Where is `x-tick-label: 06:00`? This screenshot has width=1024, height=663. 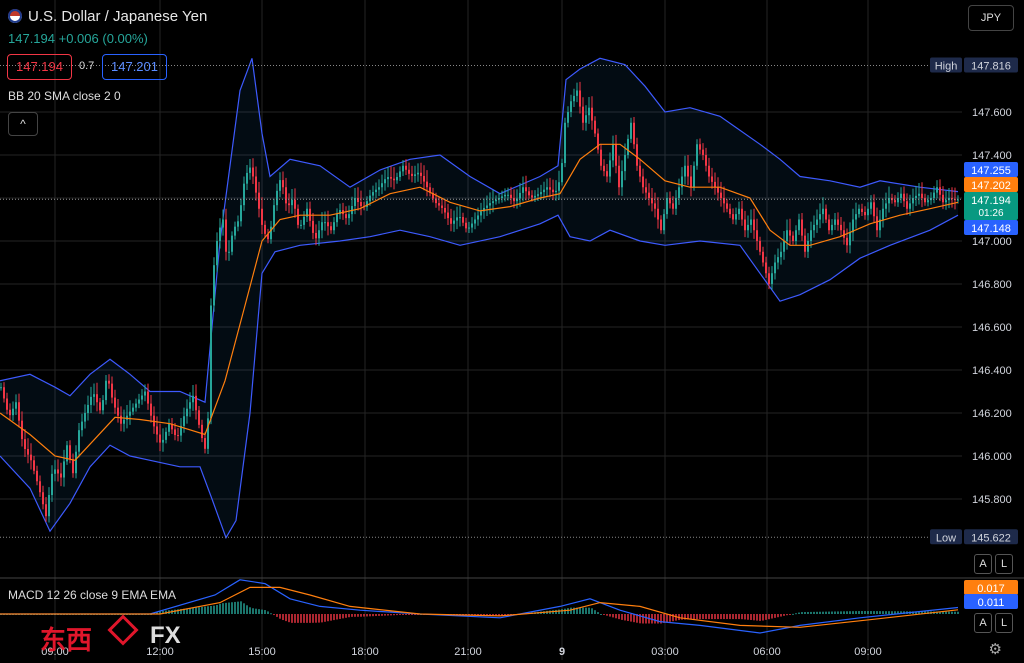
x-tick-label: 06:00 is located at coordinates (767, 652).